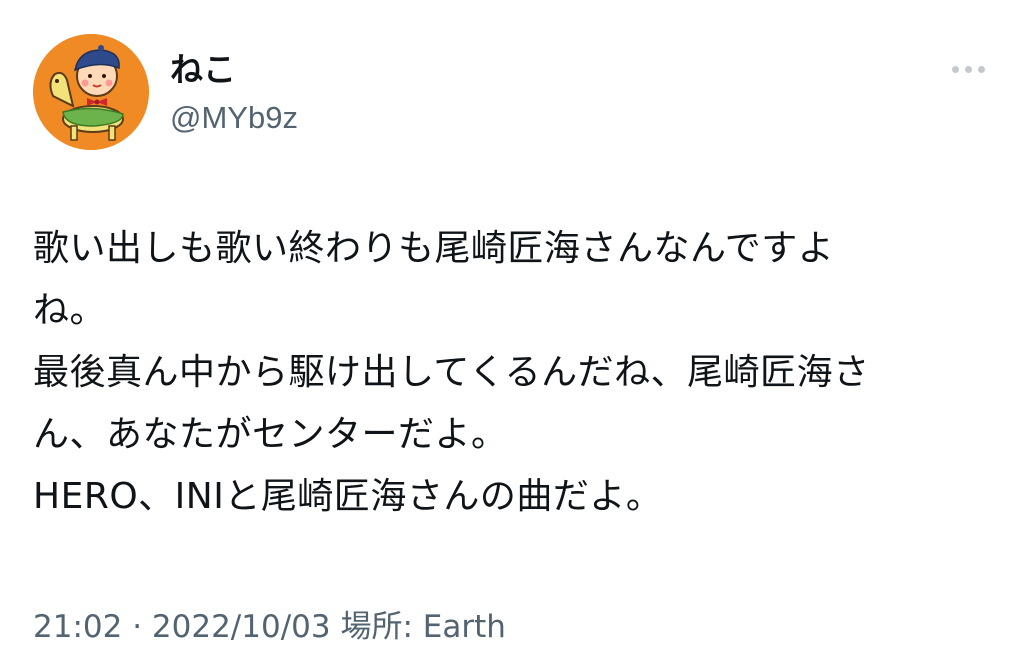 This screenshot has height=657, width=1024. What do you see at coordinates (376, 627) in the screenshot?
I see `location-label: 場所:` at bounding box center [376, 627].